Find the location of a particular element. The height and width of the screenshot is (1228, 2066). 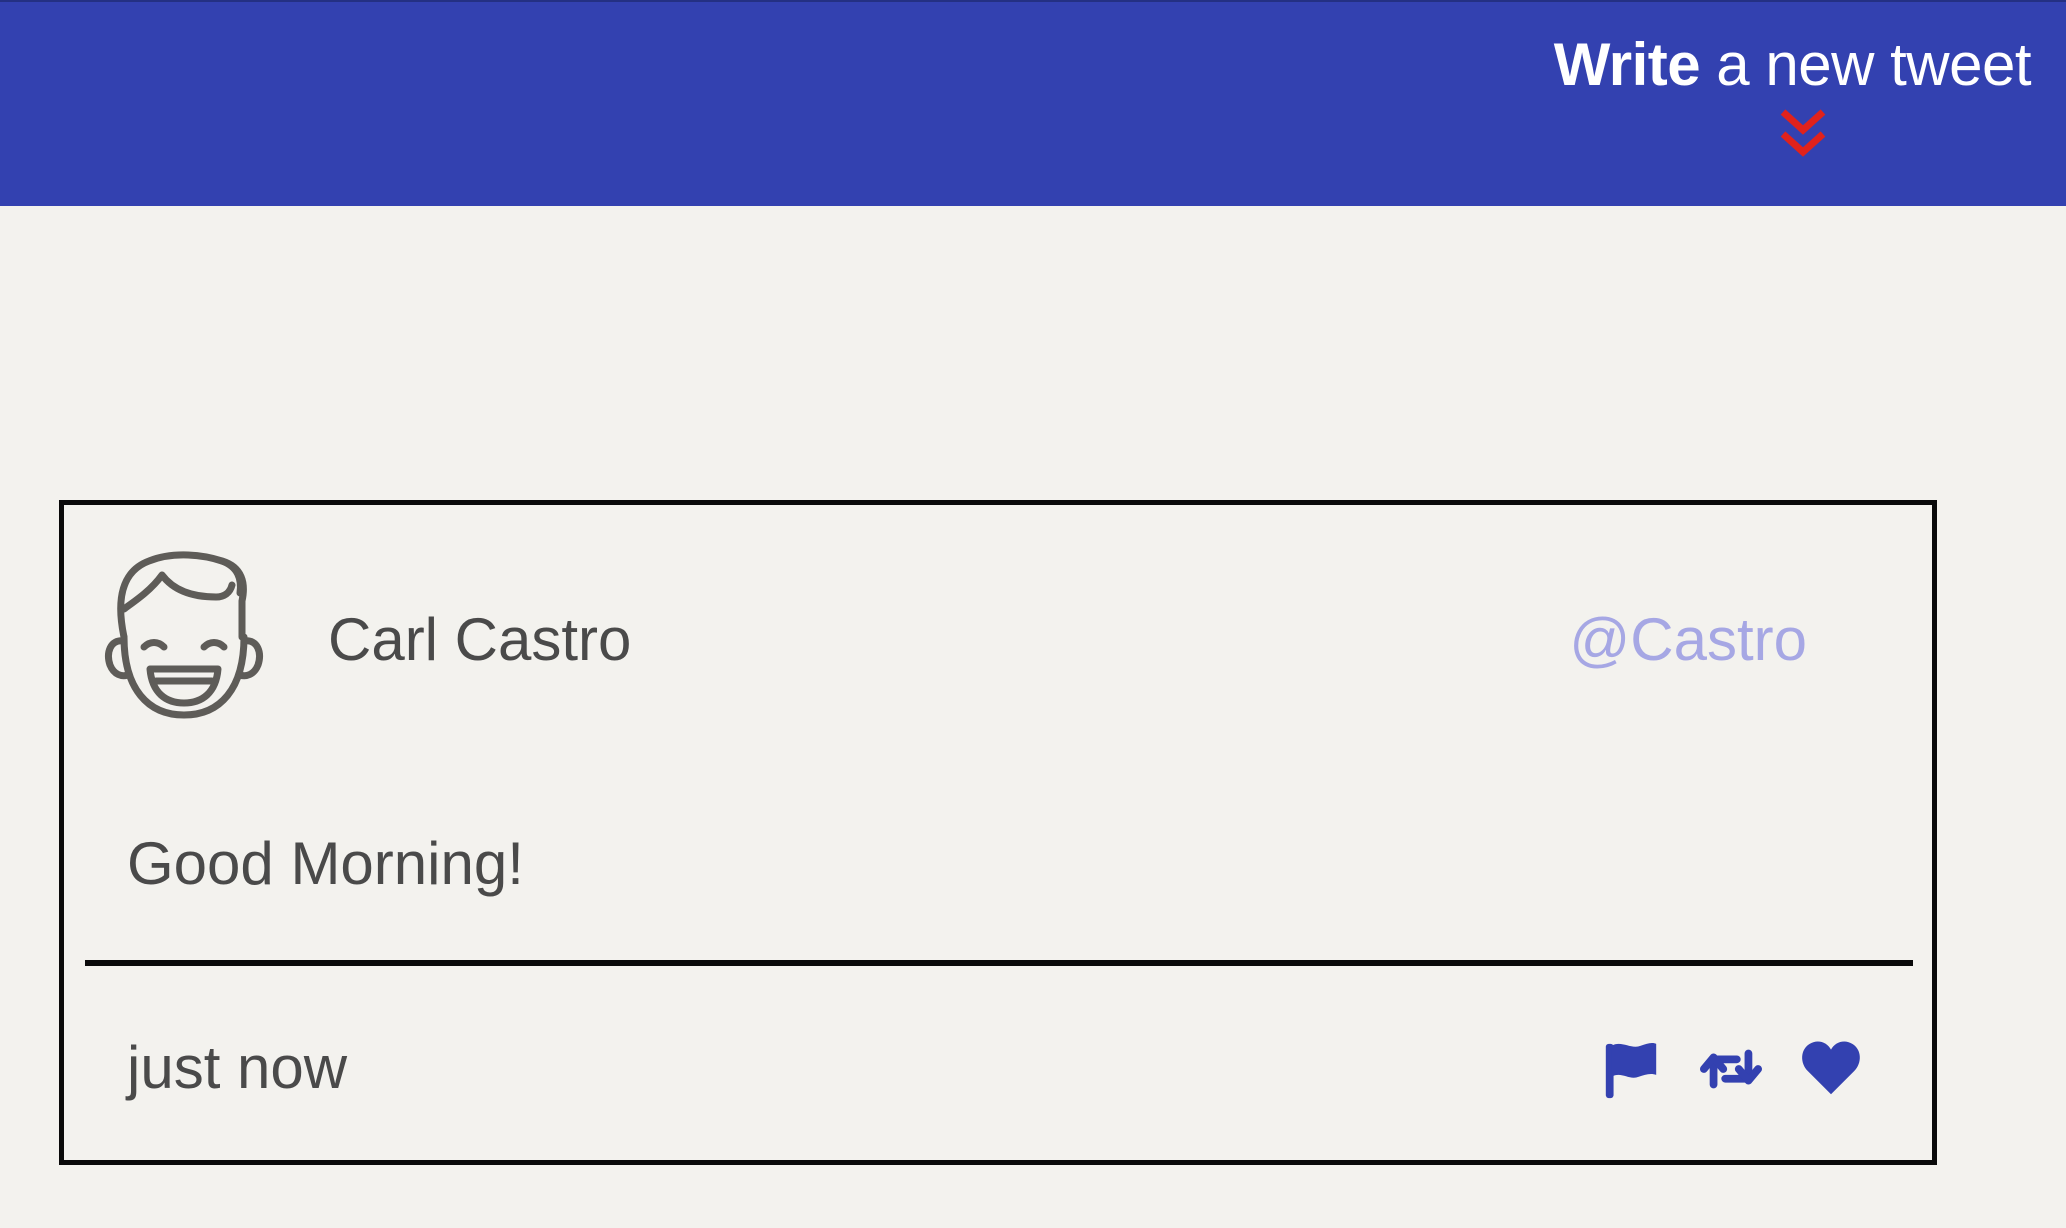

flag-icon is located at coordinates (1631, 1069).